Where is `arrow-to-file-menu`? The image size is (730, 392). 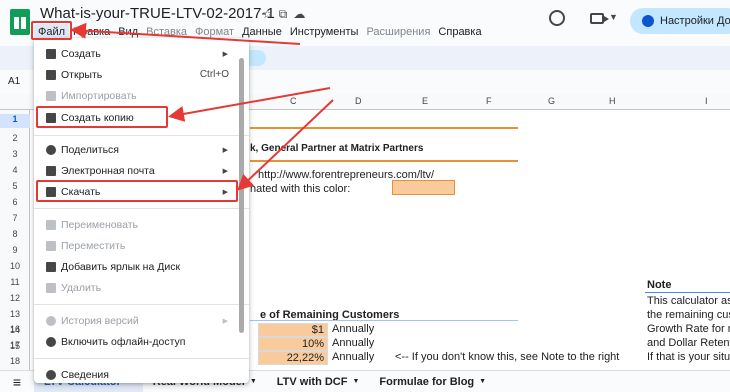
arrow-to-file-menu is located at coordinates (185, 33).